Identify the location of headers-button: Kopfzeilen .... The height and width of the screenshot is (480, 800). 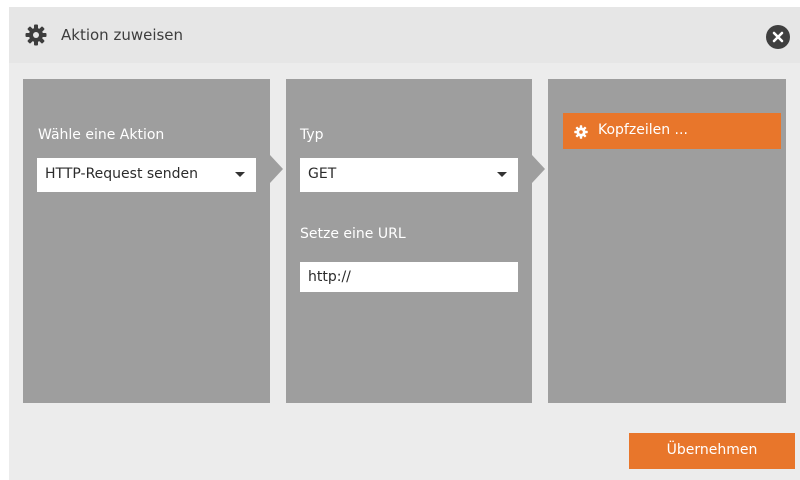
(672, 131).